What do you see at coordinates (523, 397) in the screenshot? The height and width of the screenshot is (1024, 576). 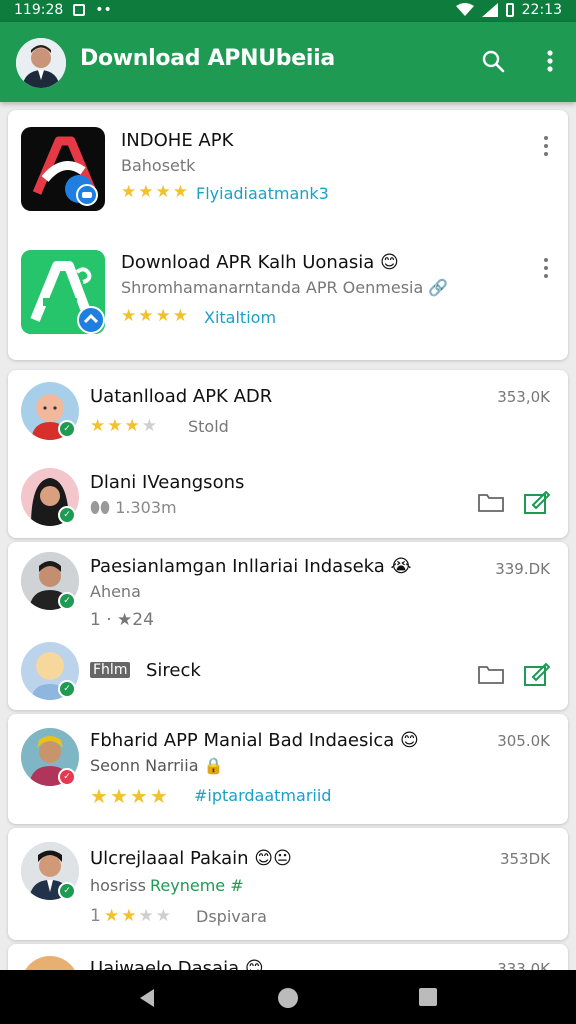 I see `app-size: 353,0K` at bounding box center [523, 397].